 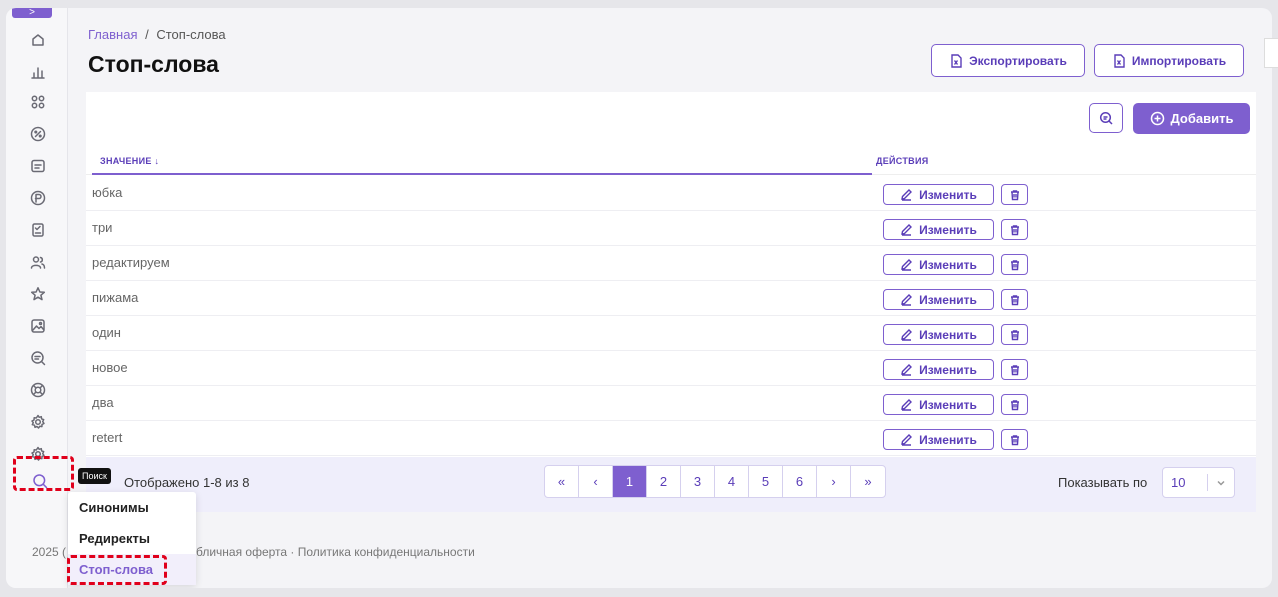 I want to click on search-list-icon, so click(x=38, y=358).